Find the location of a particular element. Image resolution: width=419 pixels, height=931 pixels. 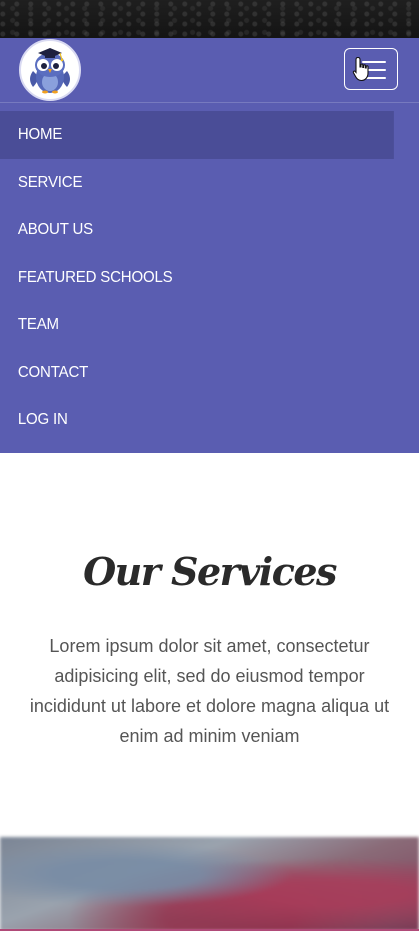

navbar-toggle-button is located at coordinates (371, 69).